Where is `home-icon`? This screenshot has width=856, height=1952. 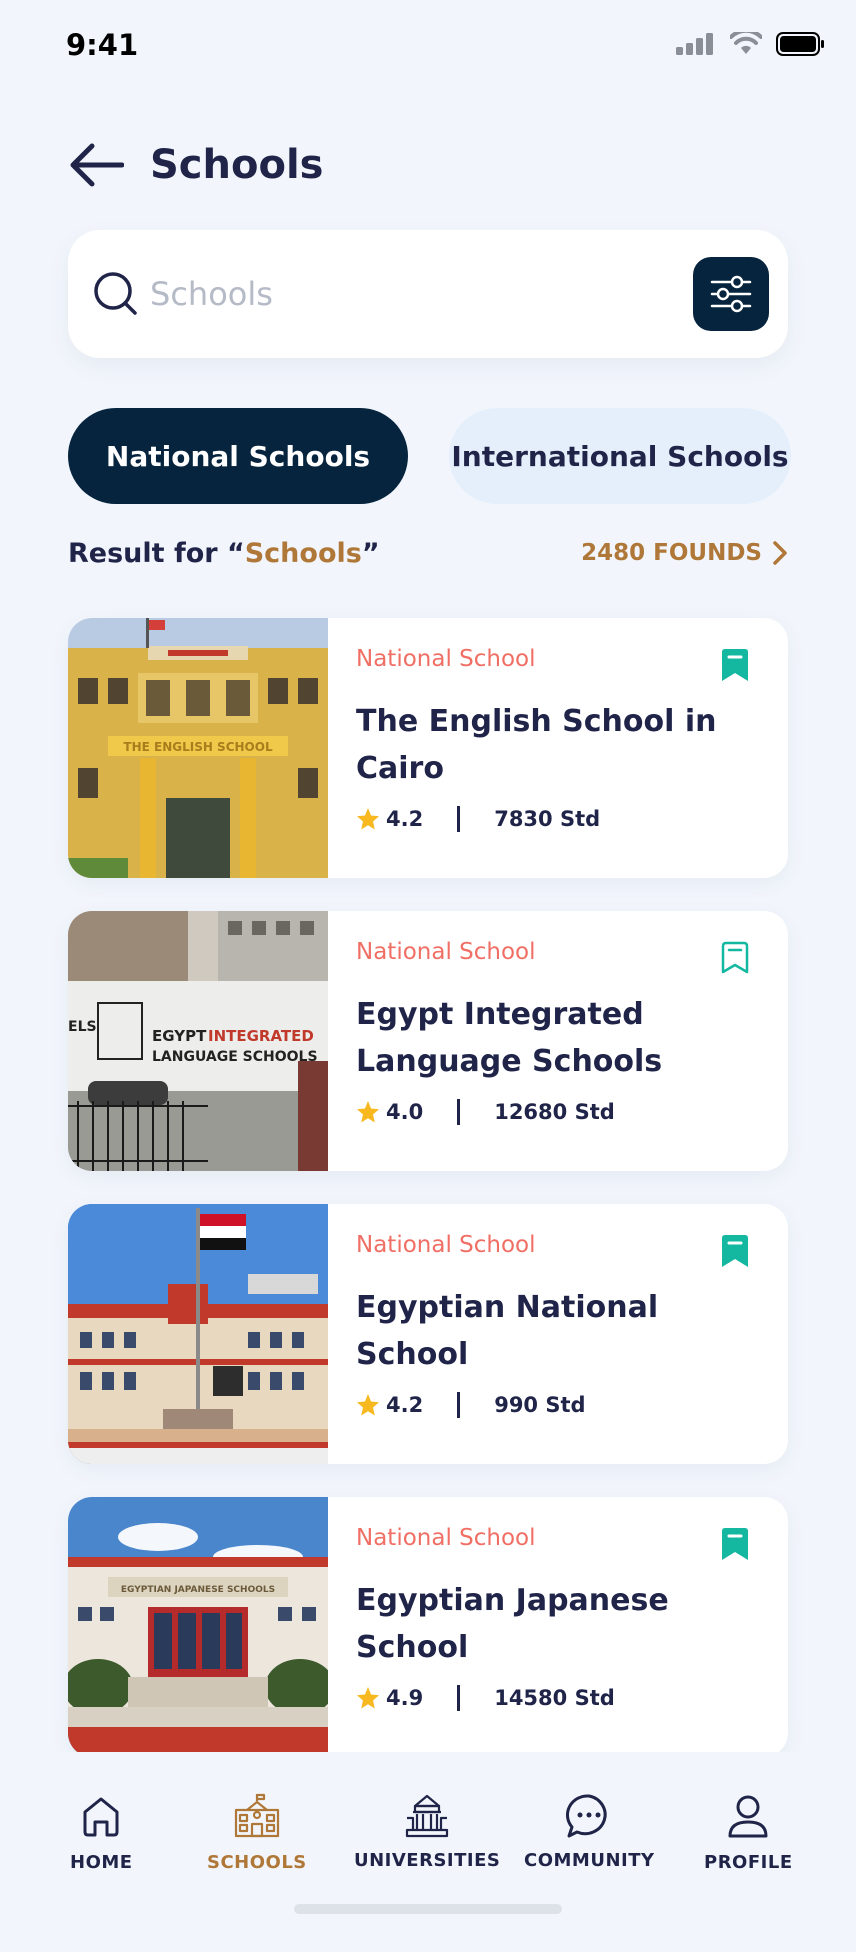
home-icon is located at coordinates (101, 1817).